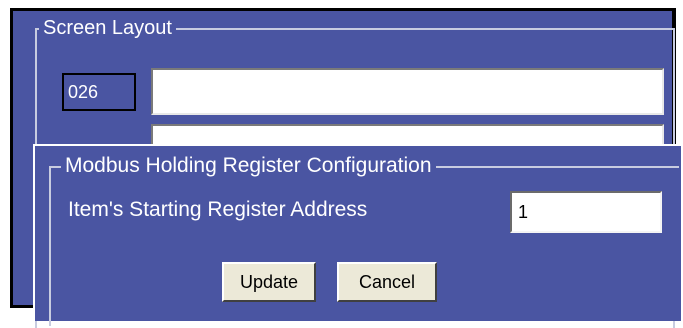 This screenshot has width=683, height=328. Describe the element at coordinates (586, 212) in the screenshot. I see `starting-register-address-input` at that location.